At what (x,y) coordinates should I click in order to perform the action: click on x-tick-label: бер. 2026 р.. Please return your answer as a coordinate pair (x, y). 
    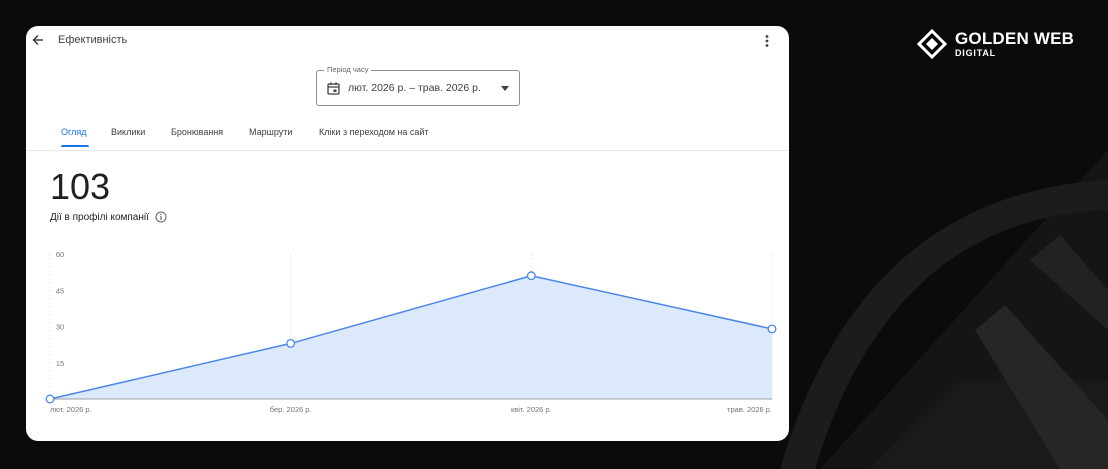
    Looking at the image, I should click on (291, 409).